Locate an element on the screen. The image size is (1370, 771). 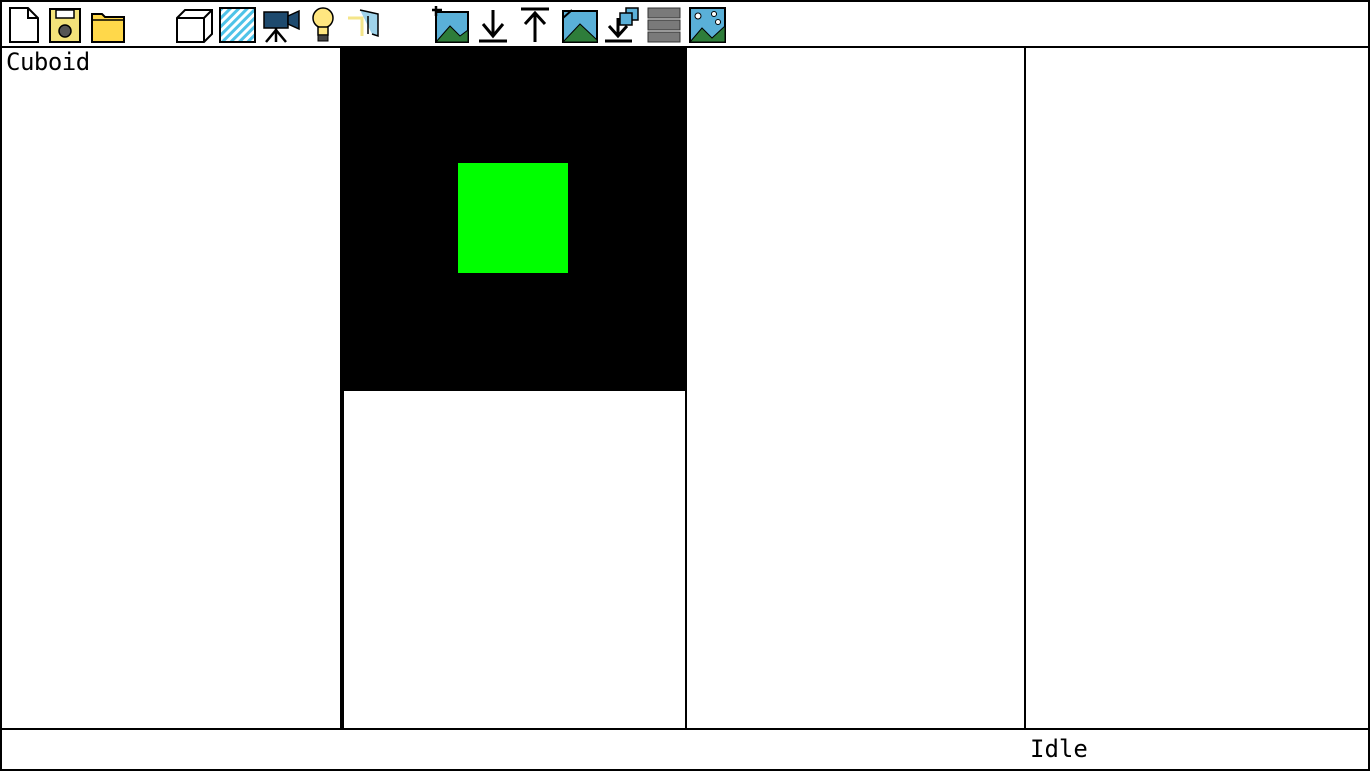
portal-icon is located at coordinates (363, 23).